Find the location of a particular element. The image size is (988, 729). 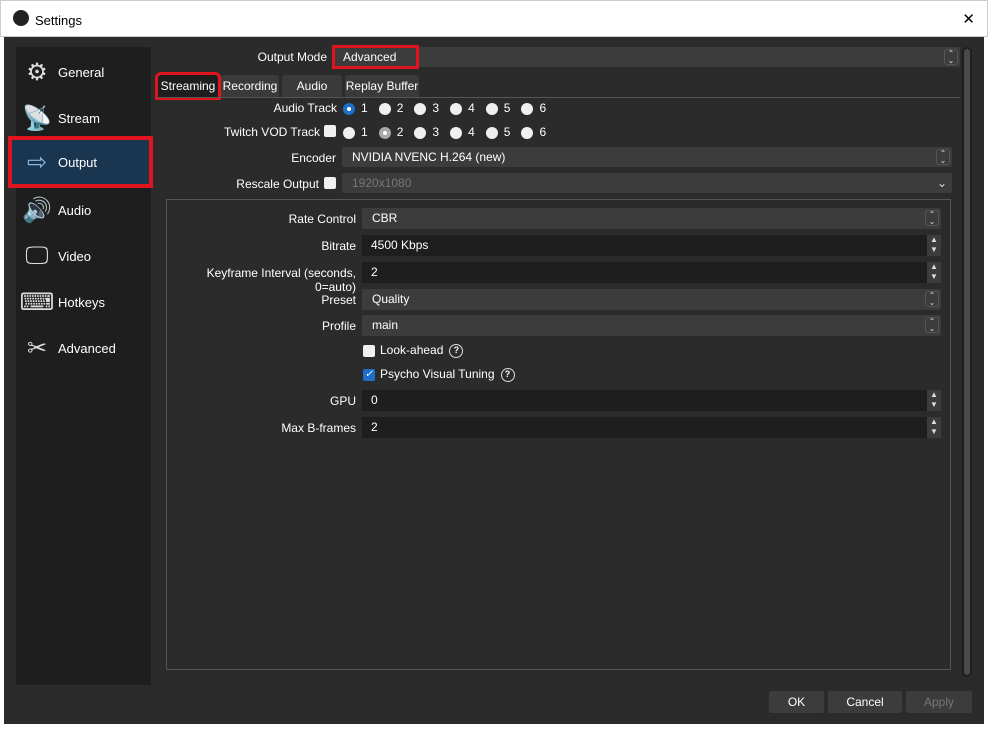

rescale-output-label: Rescale Output is located at coordinates (277, 184).